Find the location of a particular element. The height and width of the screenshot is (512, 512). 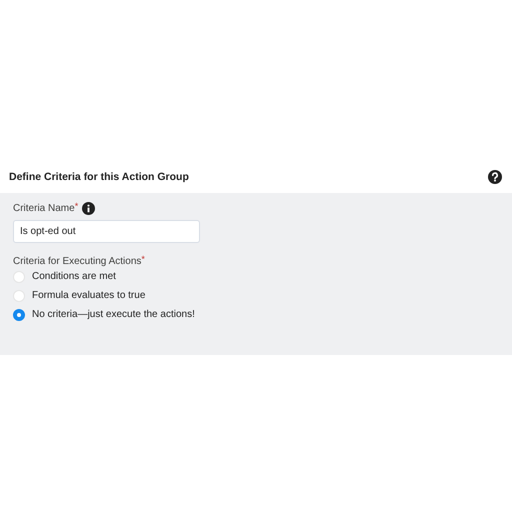

option-label: Formula evaluates to true is located at coordinates (89, 295).